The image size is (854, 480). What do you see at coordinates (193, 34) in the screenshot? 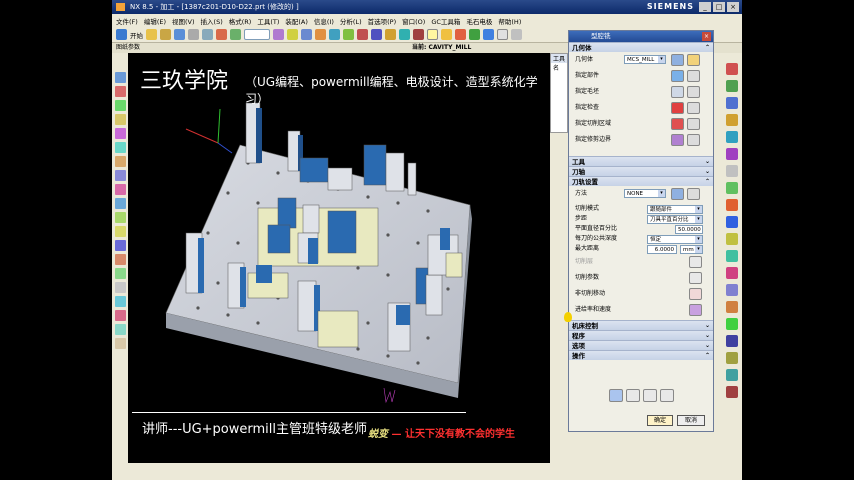
I see `cut-icon` at bounding box center [193, 34].